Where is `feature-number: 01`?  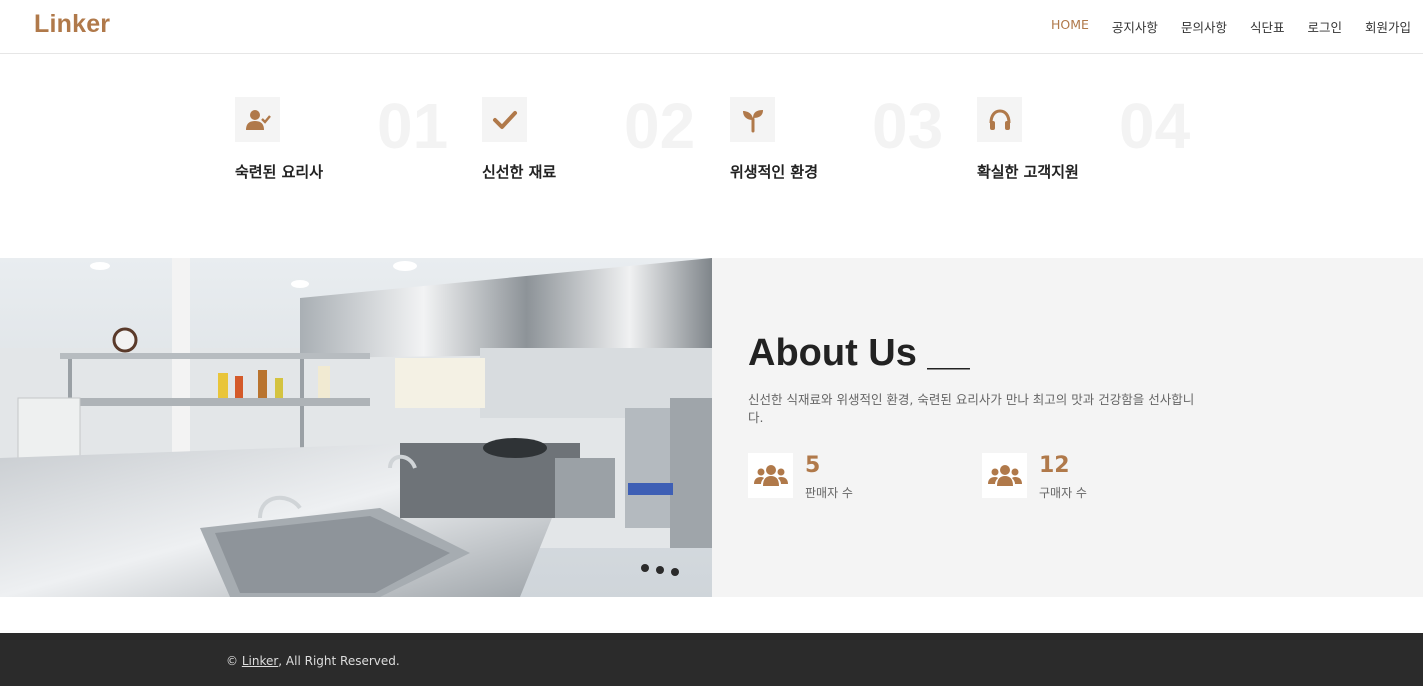 feature-number: 01 is located at coordinates (413, 126).